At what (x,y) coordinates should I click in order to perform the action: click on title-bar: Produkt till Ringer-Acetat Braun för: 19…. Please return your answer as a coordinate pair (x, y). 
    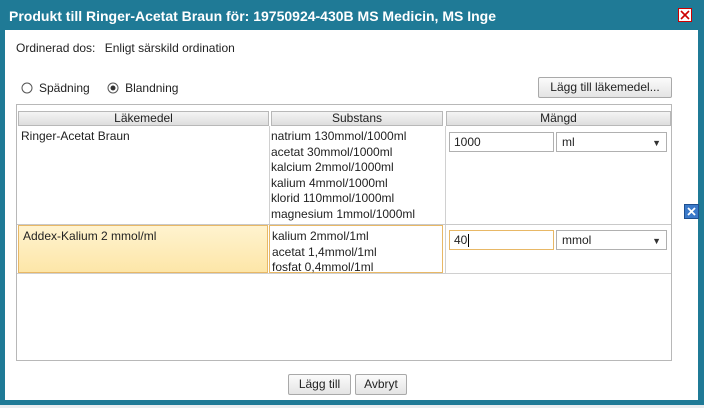
    Looking at the image, I should click on (352, 15).